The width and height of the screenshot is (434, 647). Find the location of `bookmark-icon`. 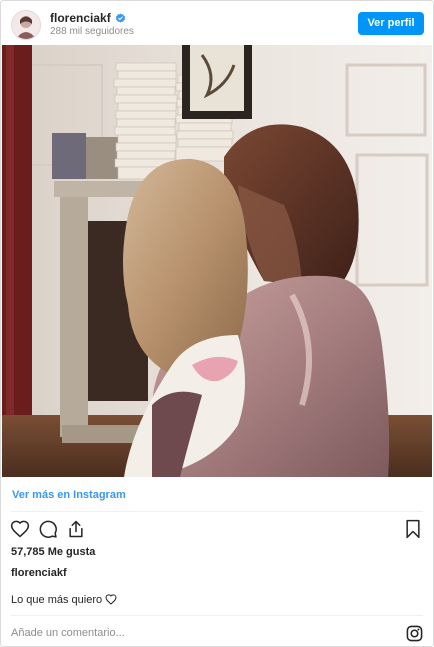

bookmark-icon is located at coordinates (415, 530).